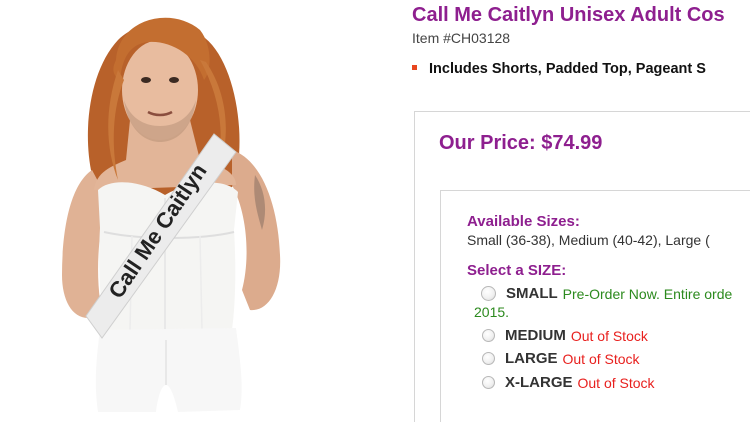 The width and height of the screenshot is (750, 422). I want to click on available-sizes-heading: Available Sizes:, so click(523, 221).